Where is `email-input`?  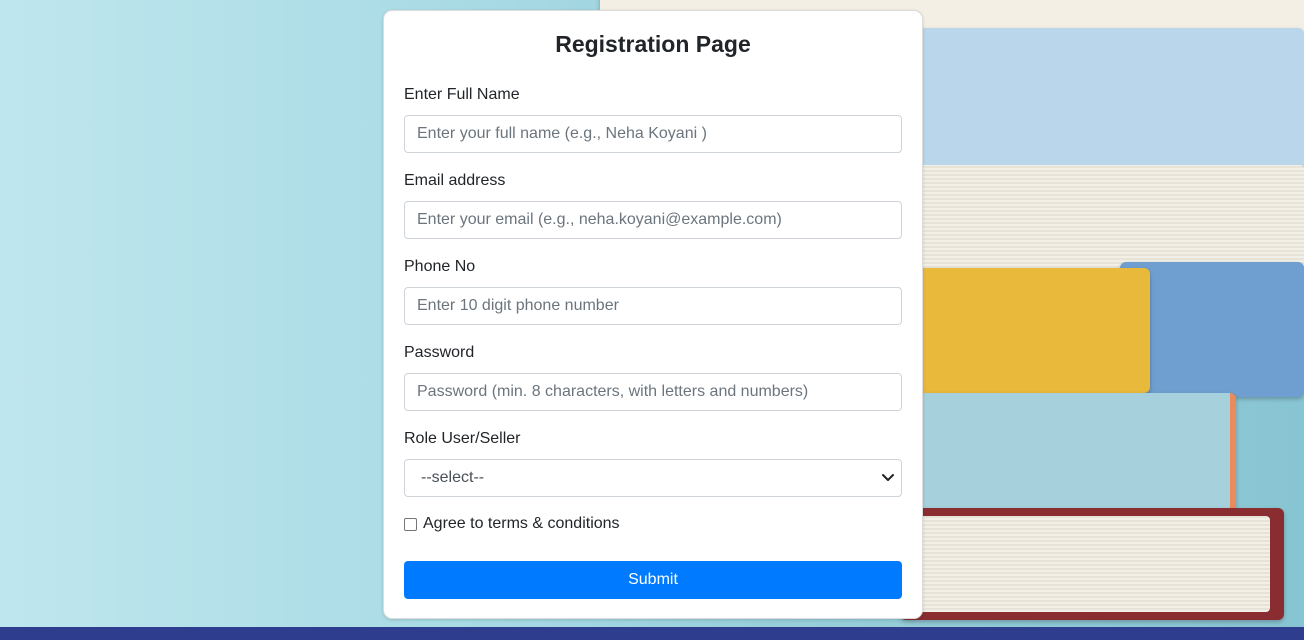
email-input is located at coordinates (653, 220).